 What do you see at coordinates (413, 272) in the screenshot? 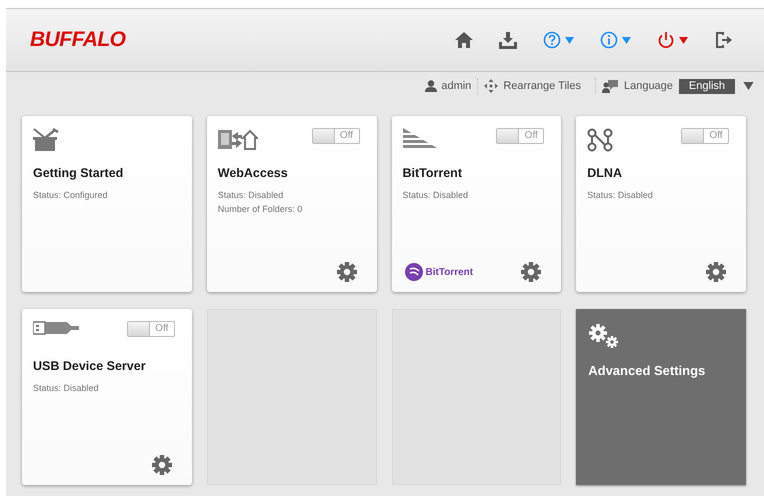
I see `round-logo-icon` at bounding box center [413, 272].